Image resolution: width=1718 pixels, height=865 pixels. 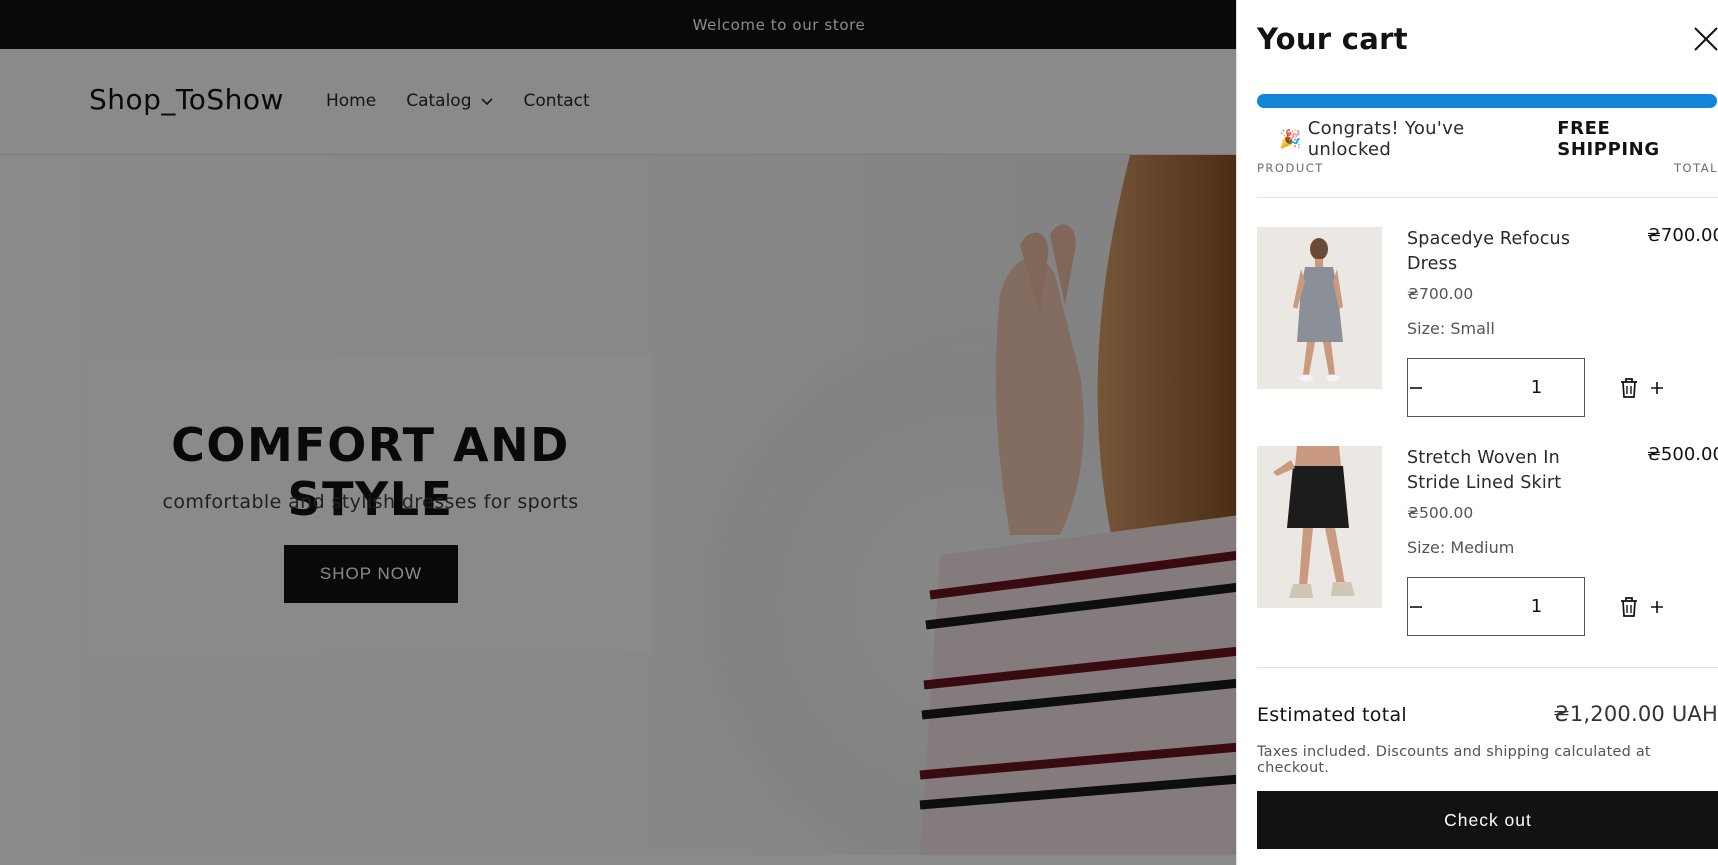 I want to click on product-unit-price: ₴500.00, so click(x=1440, y=513).